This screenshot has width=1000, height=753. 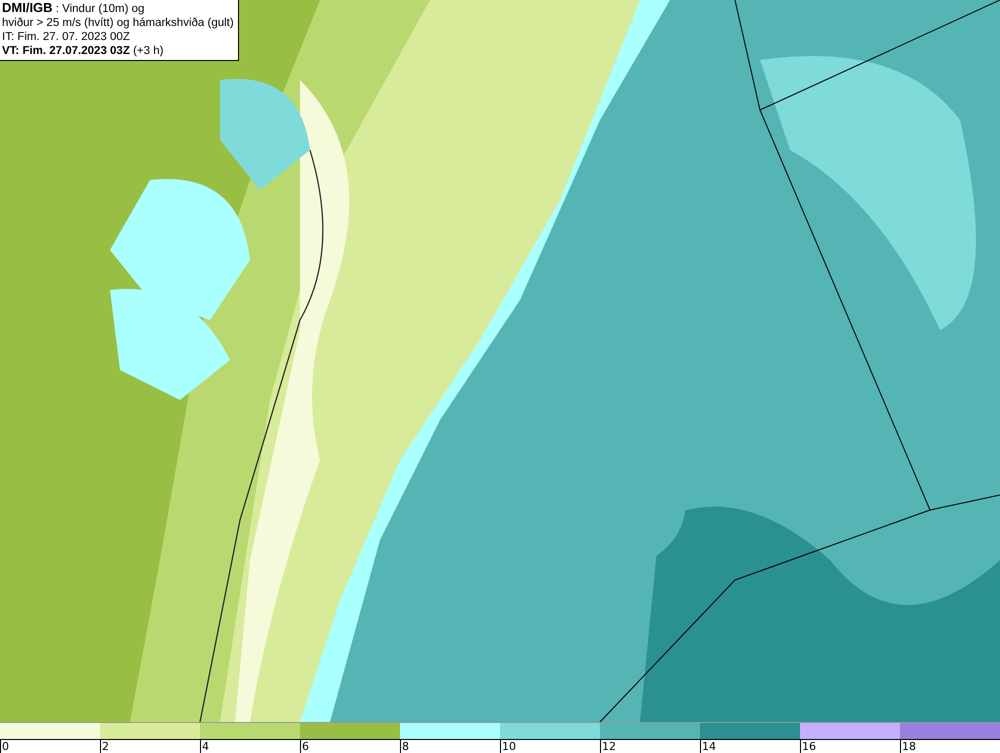 I want to click on tick-label: 18, so click(x=908, y=746).